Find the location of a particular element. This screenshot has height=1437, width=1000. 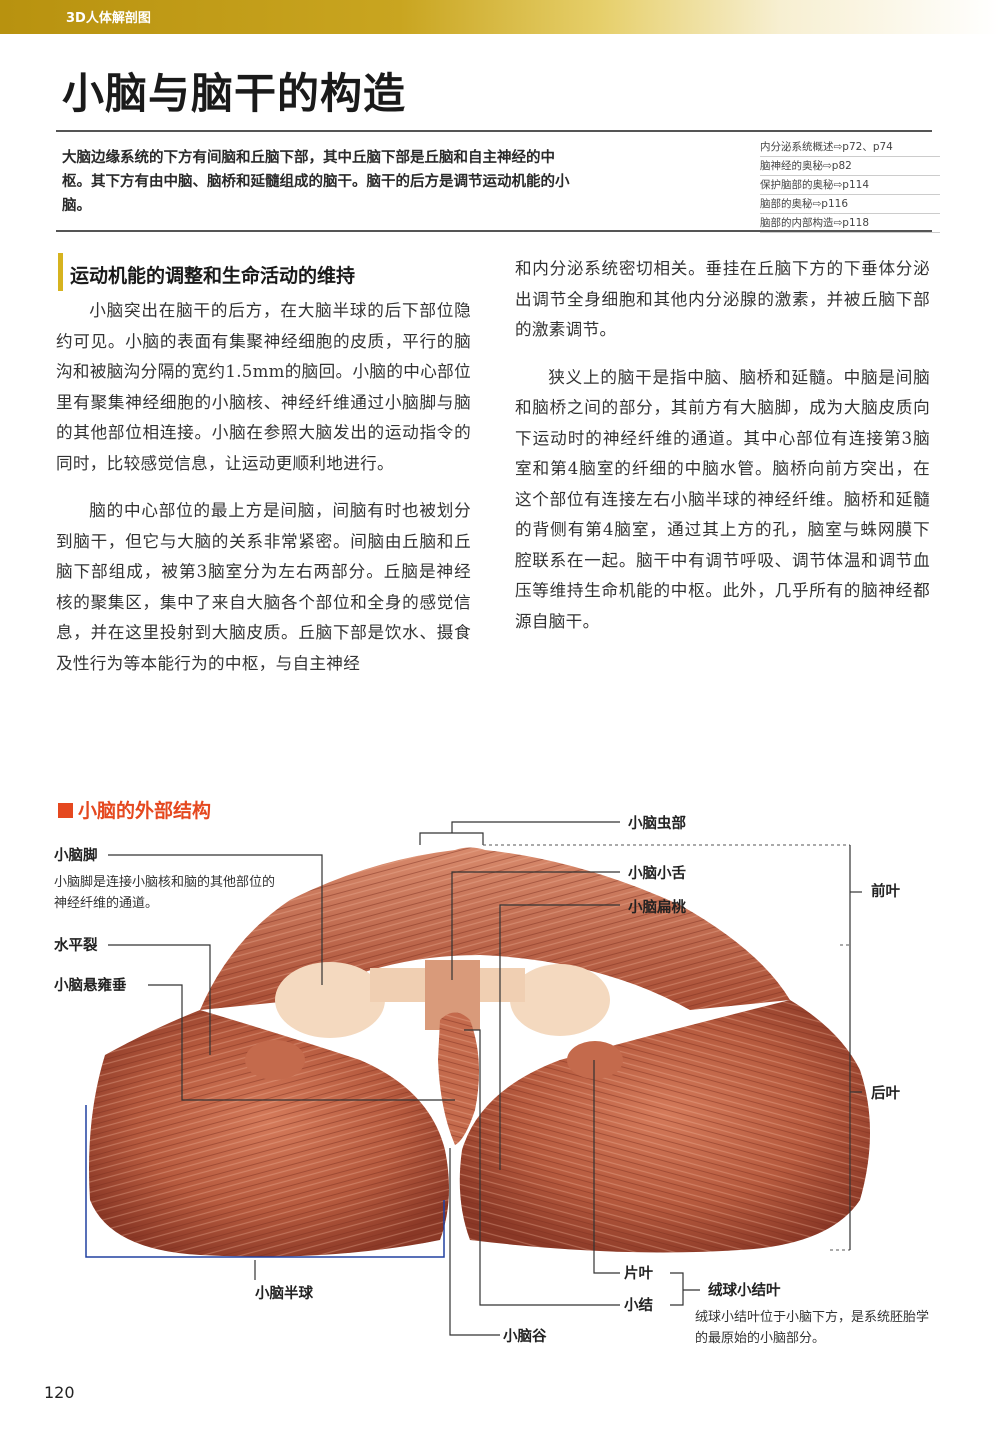

label-hemisphere: 小脑半球 is located at coordinates (284, 1294).